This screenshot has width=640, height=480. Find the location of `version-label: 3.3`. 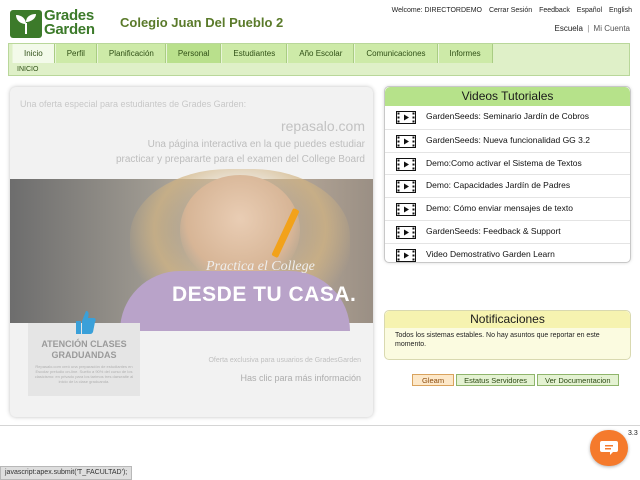

version-label: 3.3 is located at coordinates (633, 433).